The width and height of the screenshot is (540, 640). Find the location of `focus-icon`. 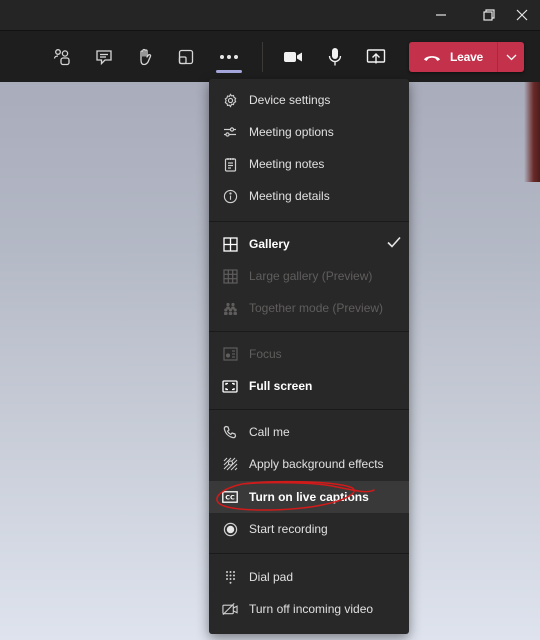

focus-icon is located at coordinates (230, 354).